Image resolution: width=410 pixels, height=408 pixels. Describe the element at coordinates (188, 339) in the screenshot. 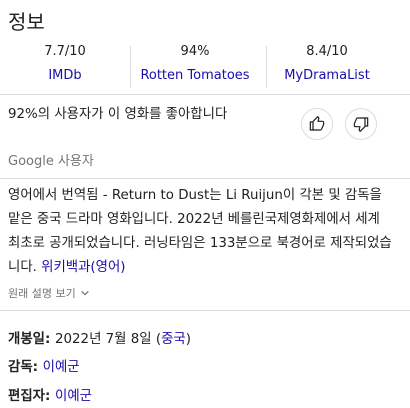

I see `fact-value-close: )` at that location.